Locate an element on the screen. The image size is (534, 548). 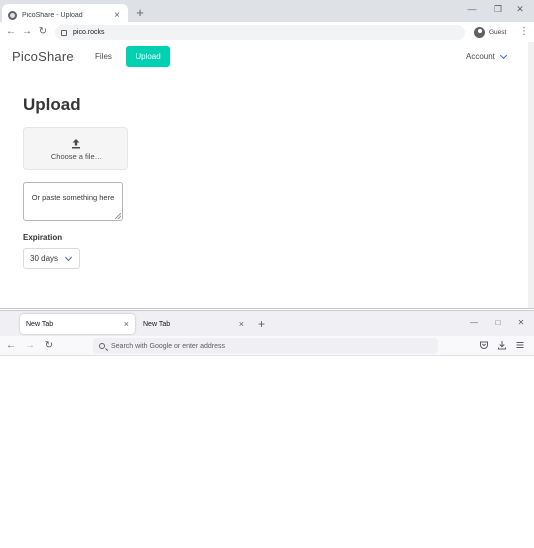
nav-upload-button: Upload is located at coordinates (148, 56).